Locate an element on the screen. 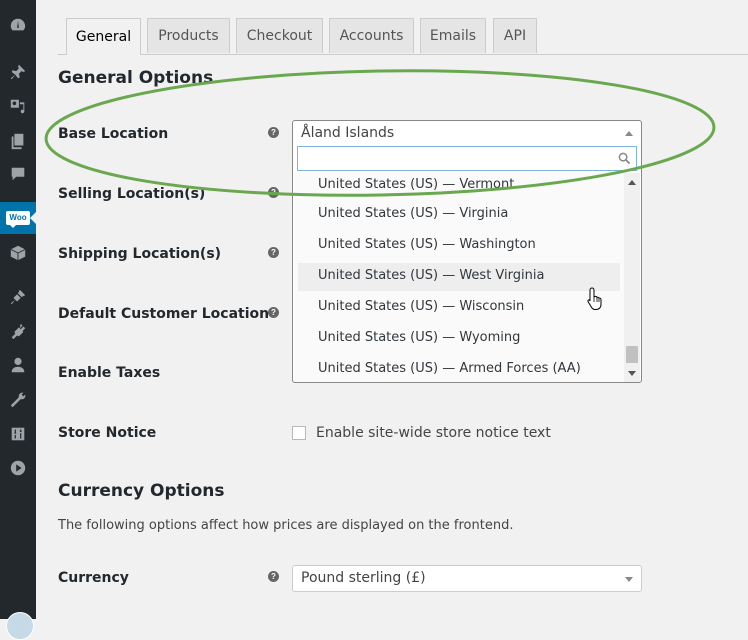 The image size is (748, 640). dropdown-search-field is located at coordinates (467, 158).